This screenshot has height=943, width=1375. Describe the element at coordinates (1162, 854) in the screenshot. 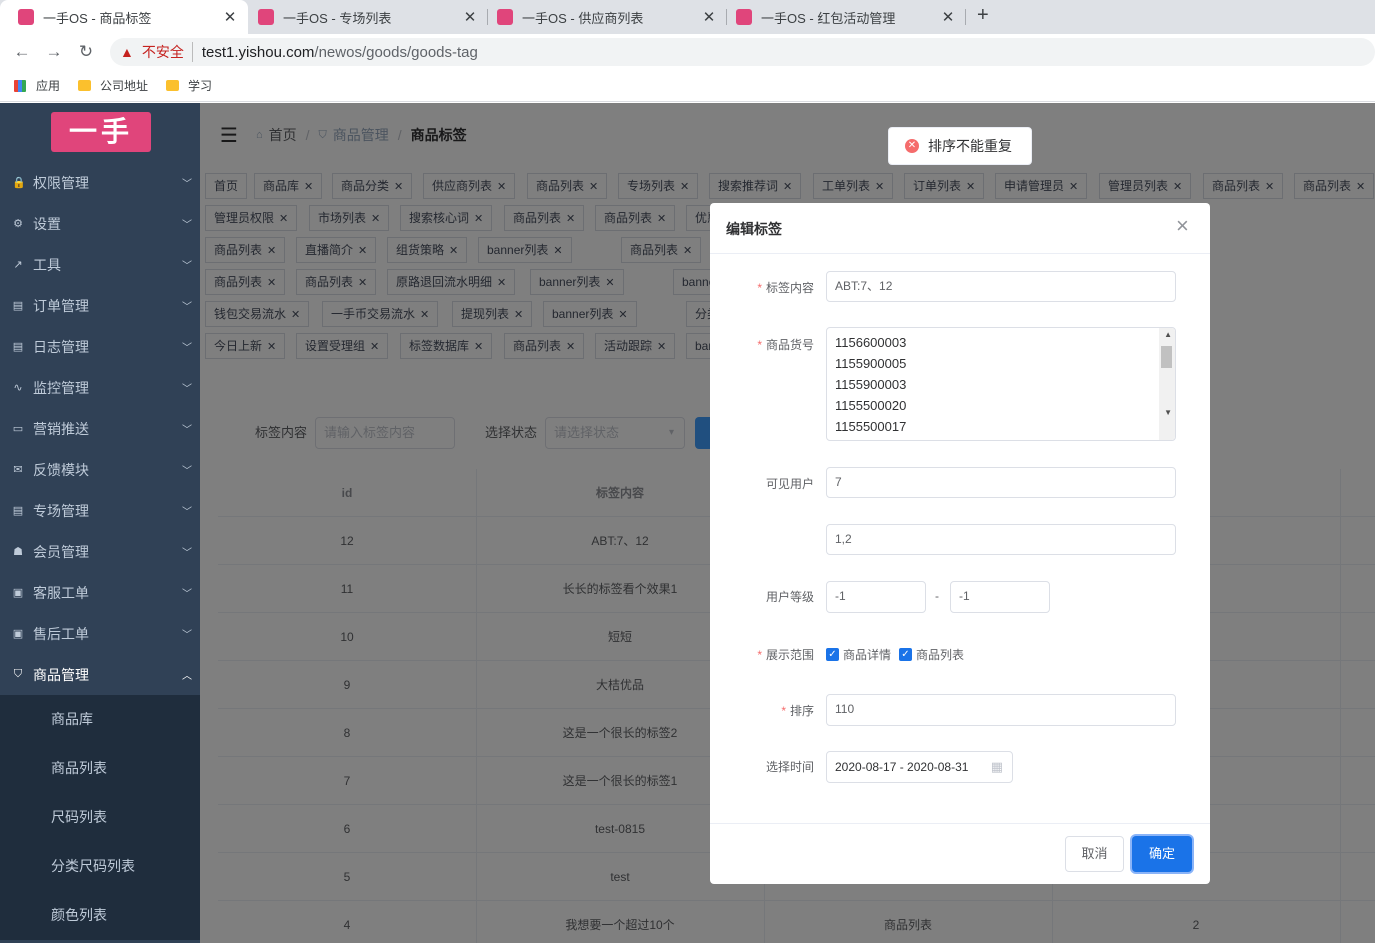

I see `confirm-button: 确定` at that location.